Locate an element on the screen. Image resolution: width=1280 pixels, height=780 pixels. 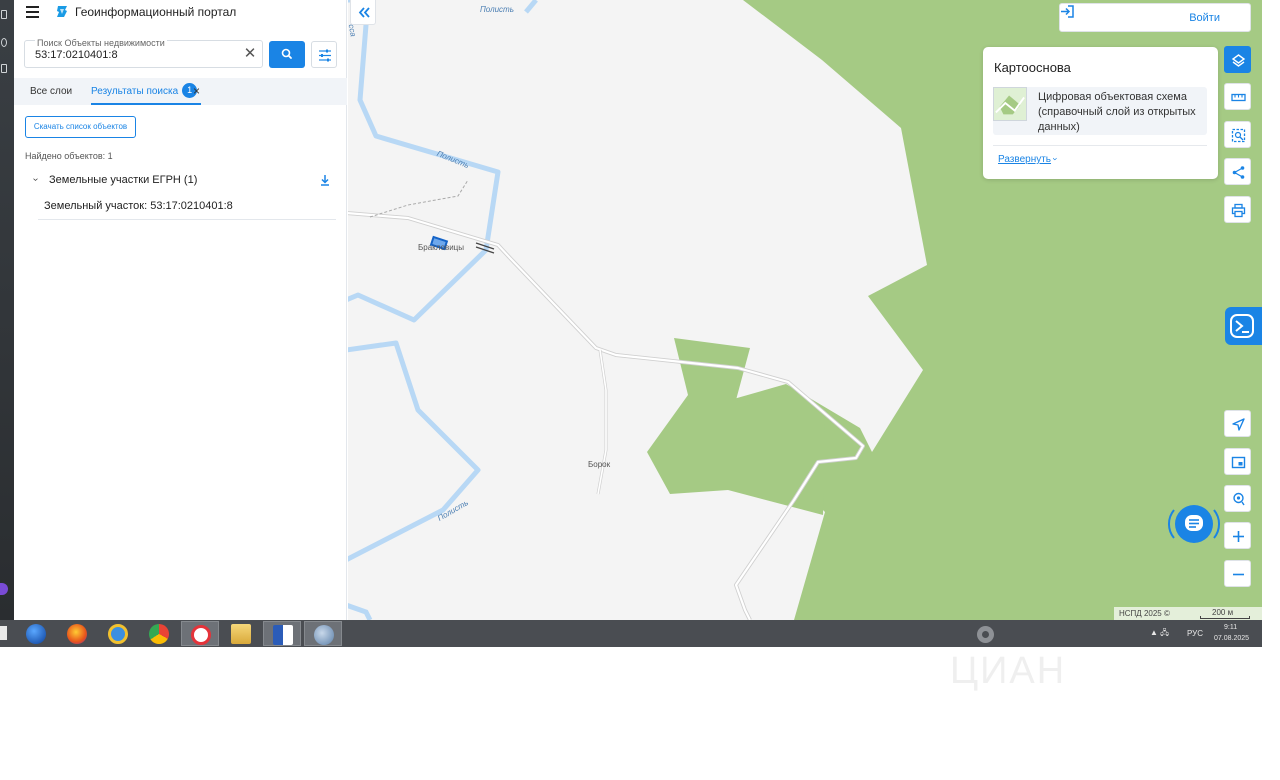
ruler-icon is located at coordinates (1238, 97).